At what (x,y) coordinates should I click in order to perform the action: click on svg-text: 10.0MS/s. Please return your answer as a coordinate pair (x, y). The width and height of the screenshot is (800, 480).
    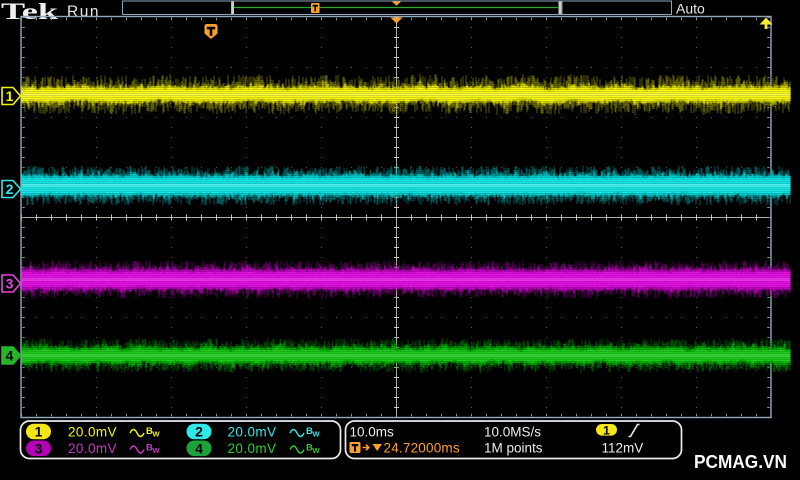
    Looking at the image, I should click on (512, 432).